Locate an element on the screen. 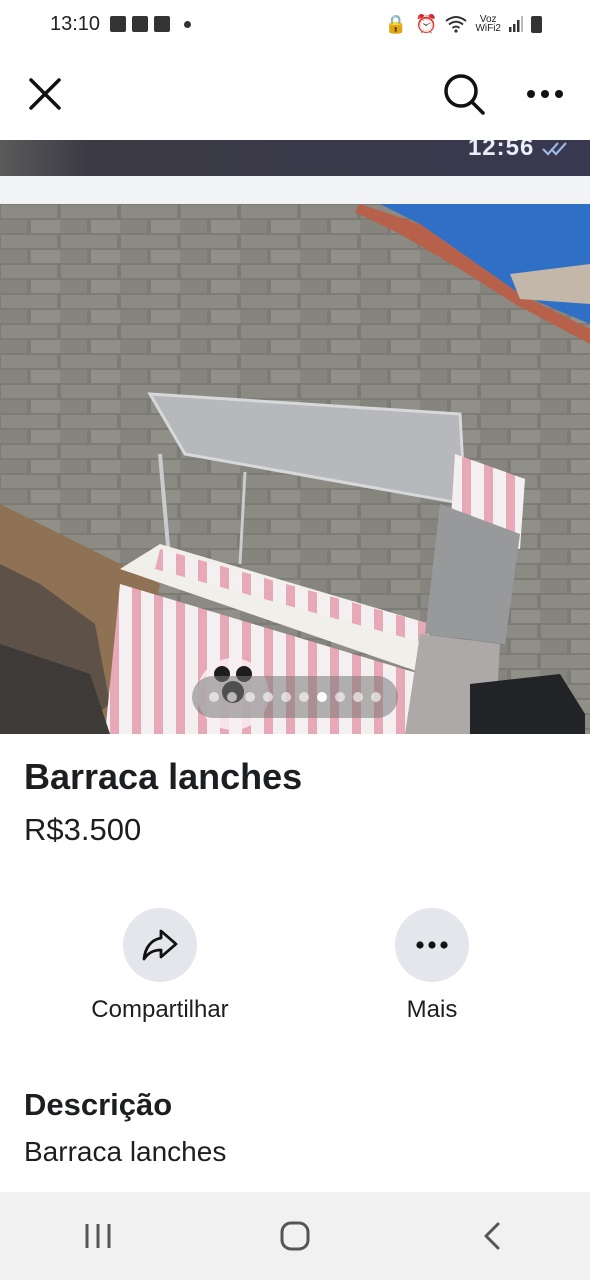  status-time: 13:10 is located at coordinates (75, 23).